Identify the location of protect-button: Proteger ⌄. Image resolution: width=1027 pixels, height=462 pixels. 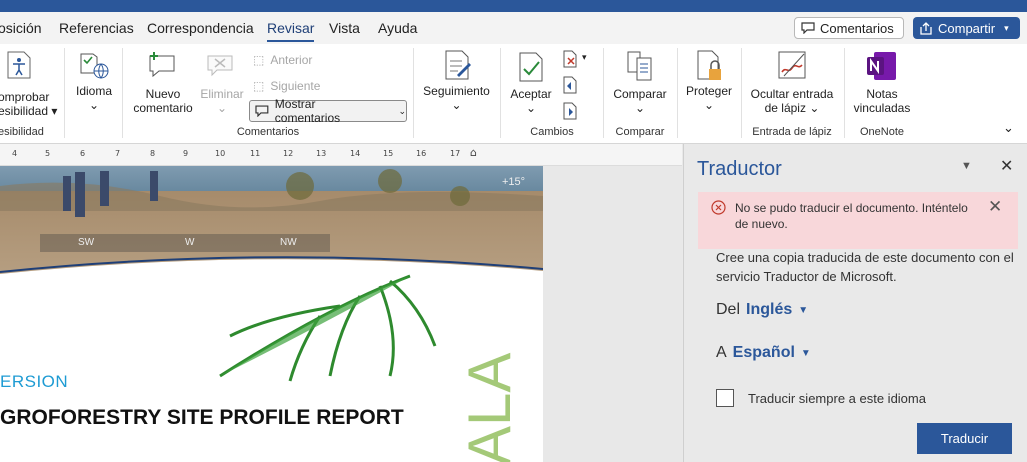
(709, 98).